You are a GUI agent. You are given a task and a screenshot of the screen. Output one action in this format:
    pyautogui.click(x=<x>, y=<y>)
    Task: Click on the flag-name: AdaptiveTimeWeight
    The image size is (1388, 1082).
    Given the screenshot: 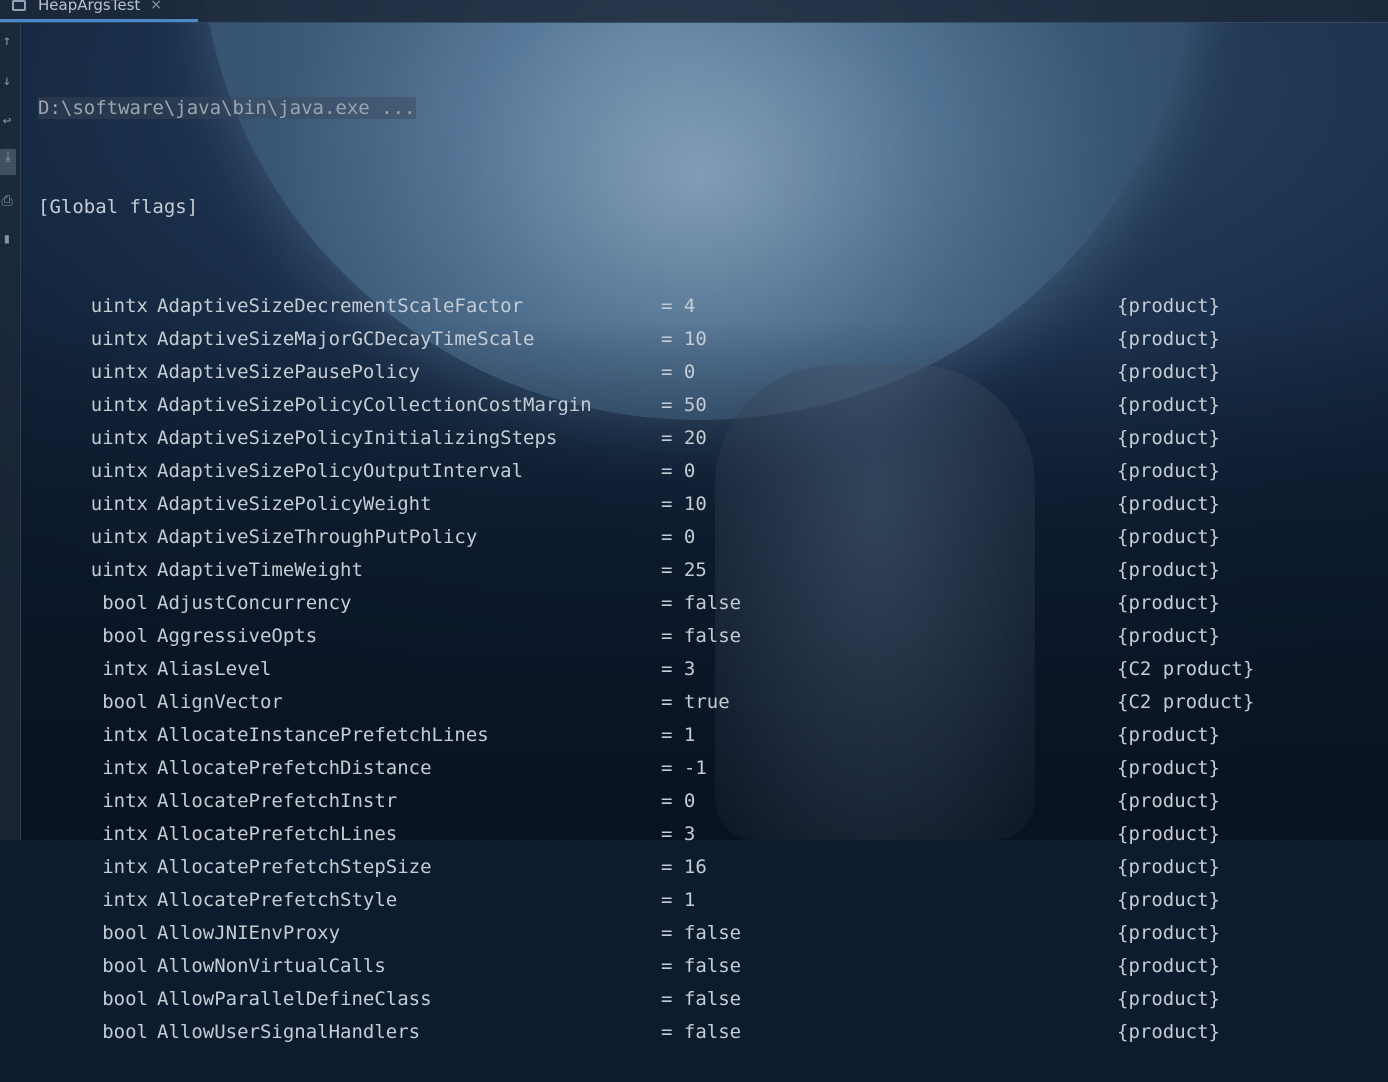 What is the action you would take?
    pyautogui.click(x=260, y=570)
    